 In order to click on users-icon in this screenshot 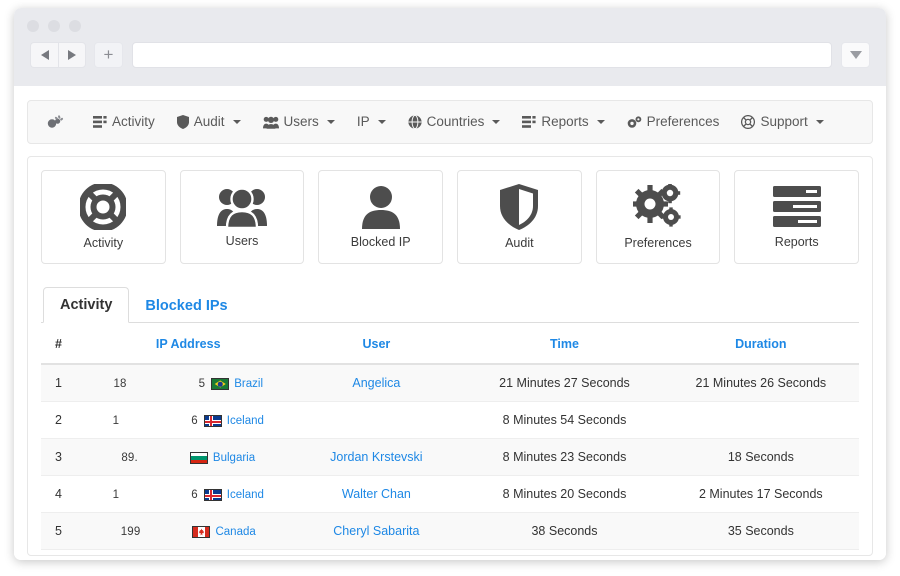, I will do `click(270, 122)`.